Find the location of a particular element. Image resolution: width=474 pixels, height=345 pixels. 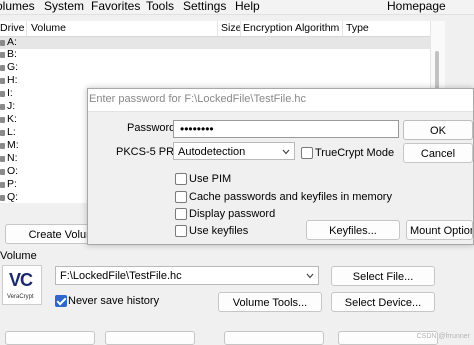

col-volume: Volume is located at coordinates (48, 28).